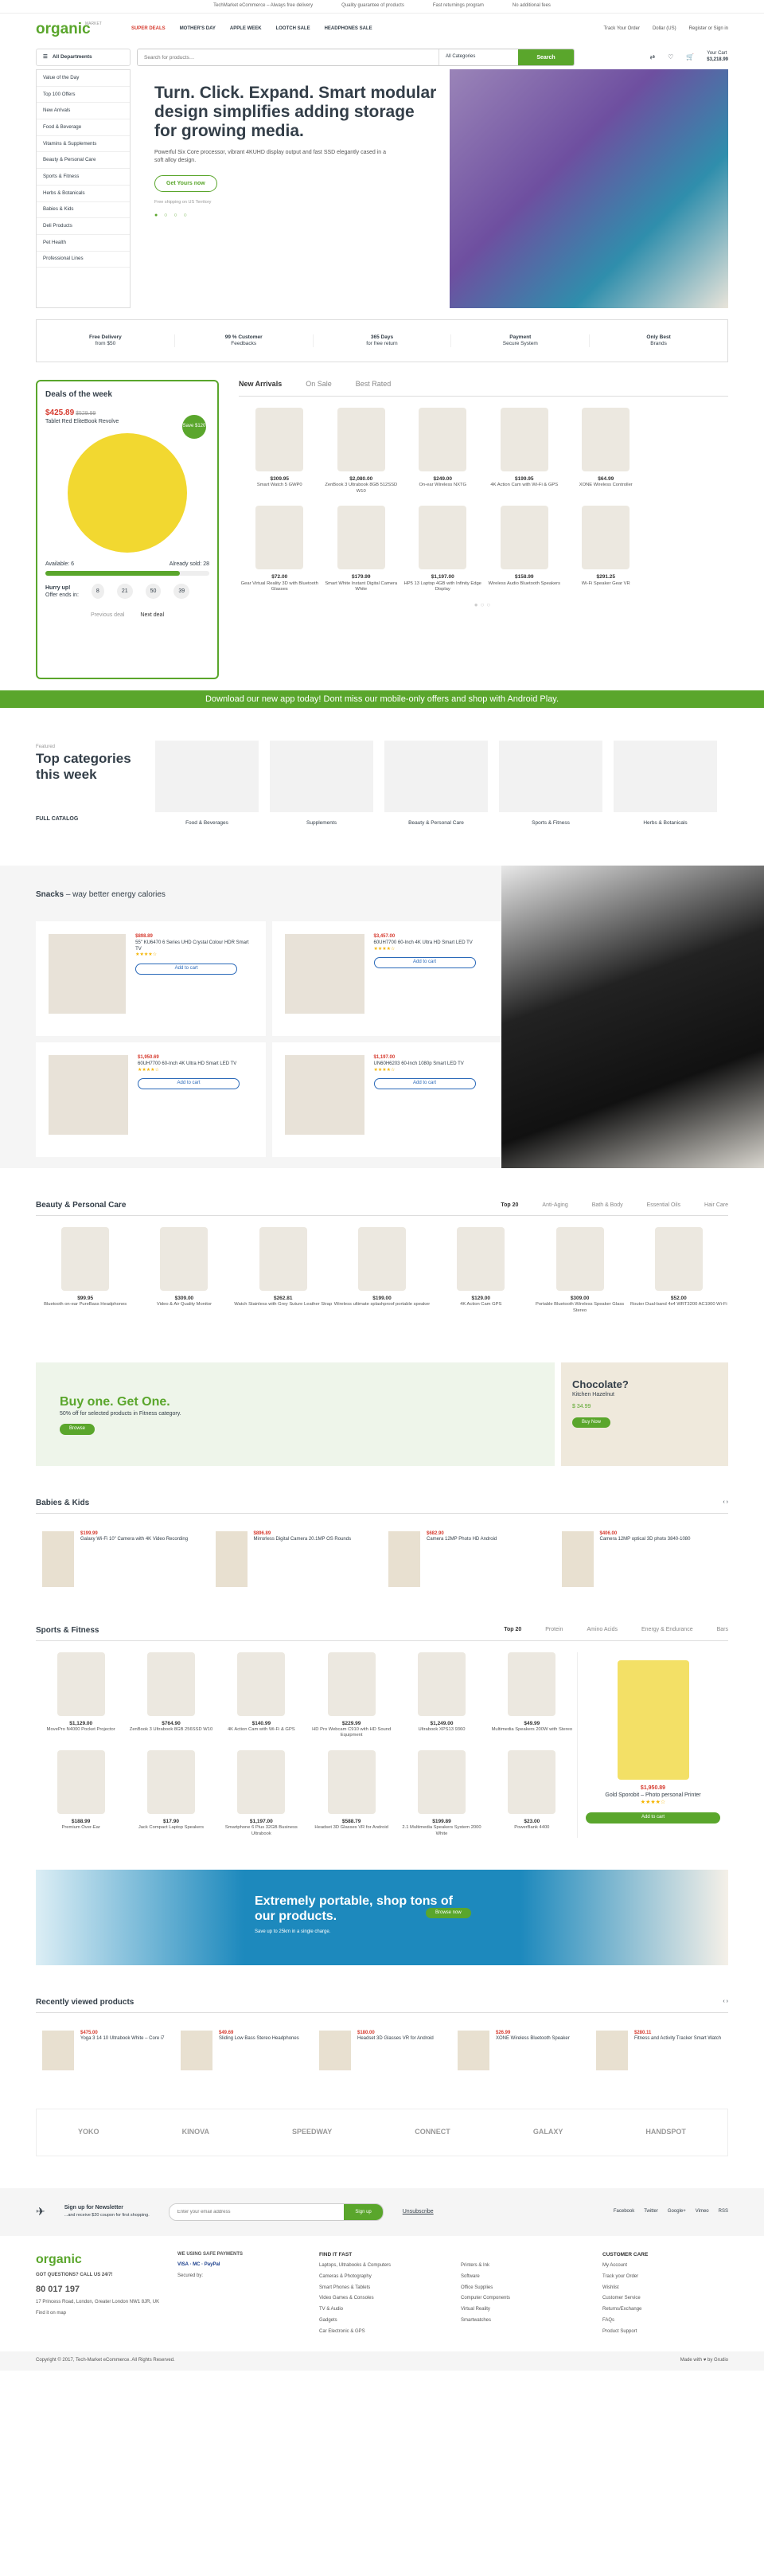 The image size is (764, 2576). I want to click on newsletter-email-input, so click(257, 2211).